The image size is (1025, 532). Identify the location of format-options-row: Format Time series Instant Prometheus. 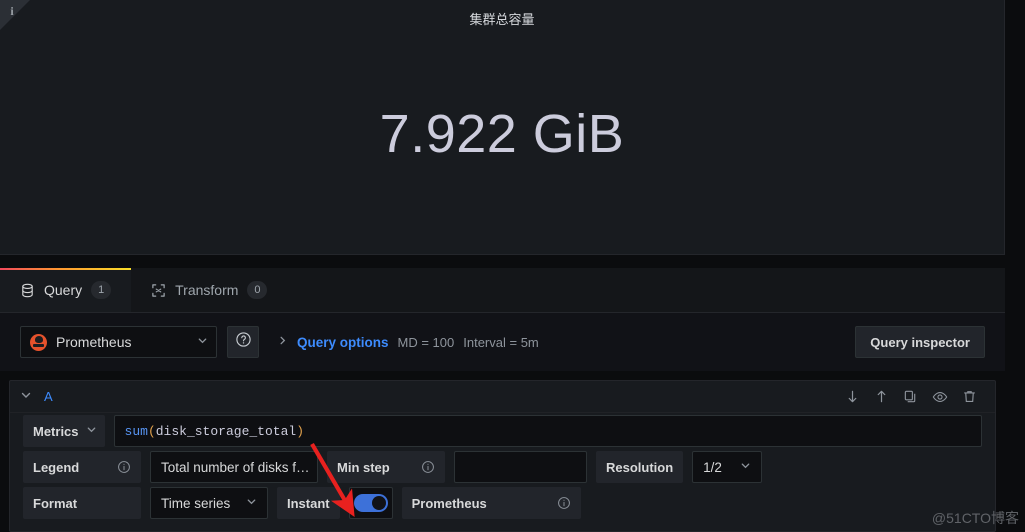
(502, 503).